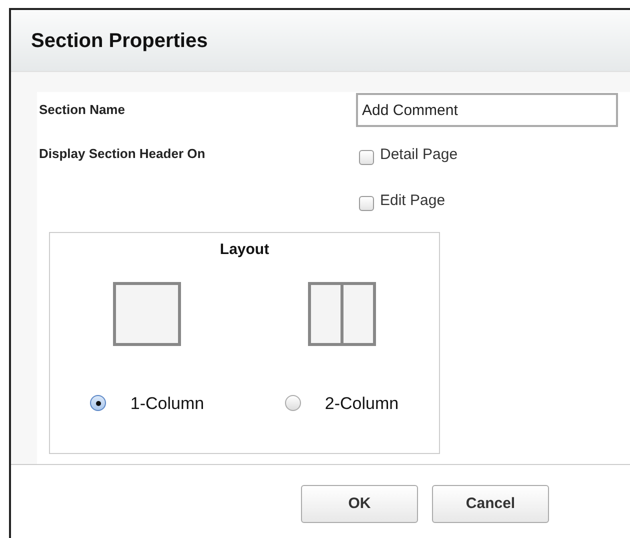 The image size is (630, 538). Describe the element at coordinates (147, 314) in the screenshot. I see `single-column-icon` at that location.